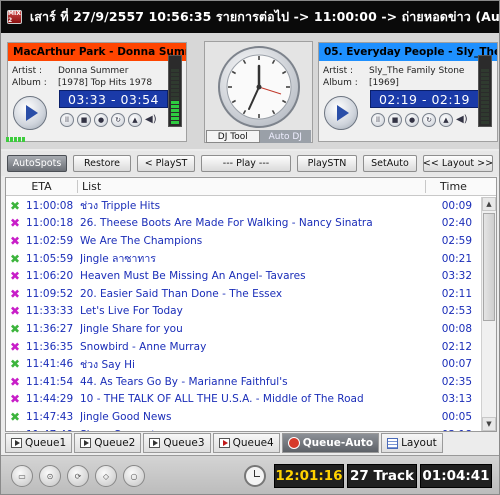 This screenshot has width=500, height=495. I want to click on row-title: Heaven Must Be Missing An Angel- Tavares, so click(193, 276).